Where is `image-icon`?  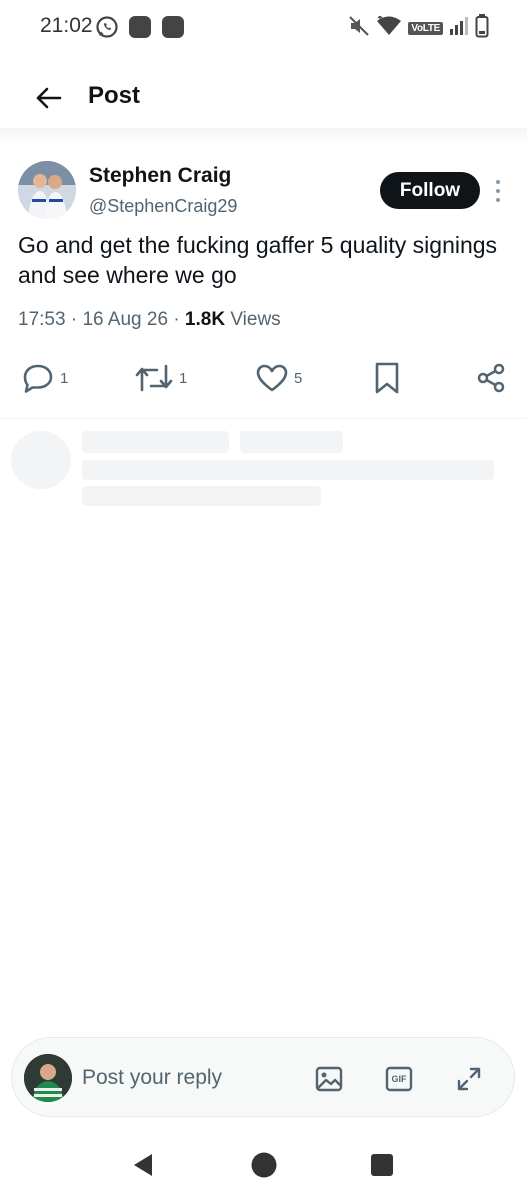 image-icon is located at coordinates (329, 1079).